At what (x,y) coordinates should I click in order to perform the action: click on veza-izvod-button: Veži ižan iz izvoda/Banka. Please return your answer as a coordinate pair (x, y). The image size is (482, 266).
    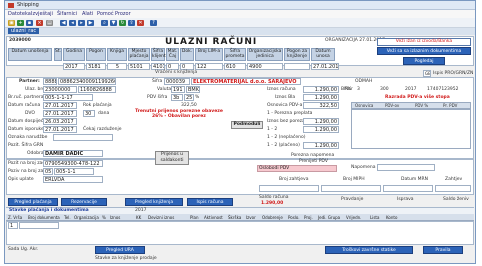
    Looking at the image, I should click on (424, 42).